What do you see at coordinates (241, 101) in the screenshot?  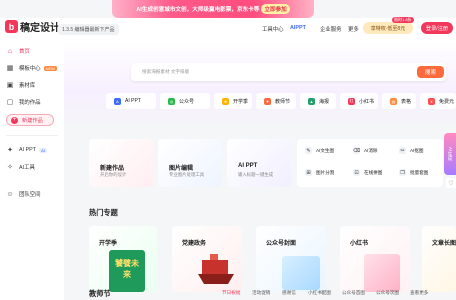 I see `quick-label: 开学季` at bounding box center [241, 101].